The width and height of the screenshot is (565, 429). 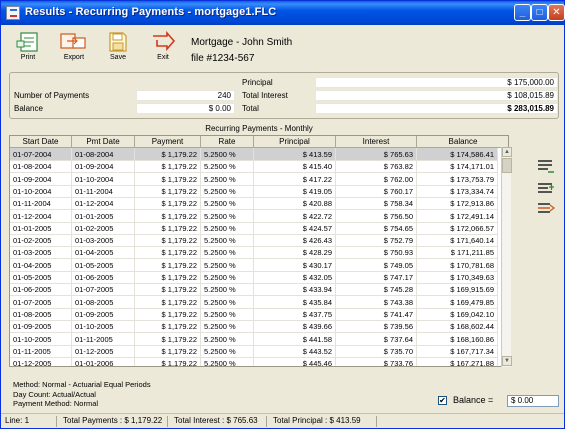 What do you see at coordinates (533, 401) in the screenshot?
I see `balance-field: $ 0.00` at bounding box center [533, 401].